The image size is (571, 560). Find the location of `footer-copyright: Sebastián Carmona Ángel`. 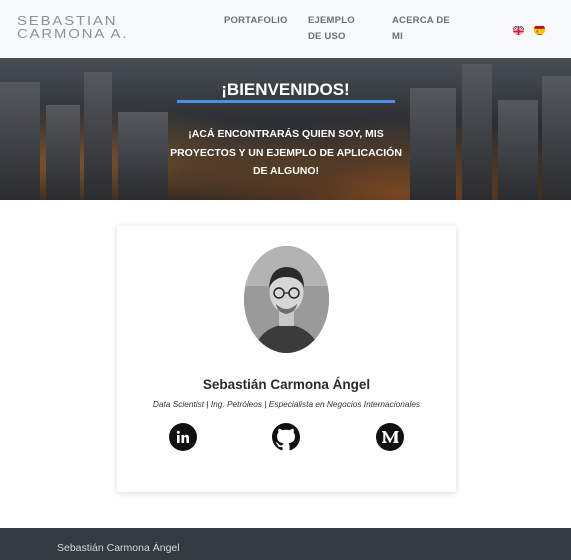

footer-copyright: Sebastián Carmona Ángel is located at coordinates (118, 548).